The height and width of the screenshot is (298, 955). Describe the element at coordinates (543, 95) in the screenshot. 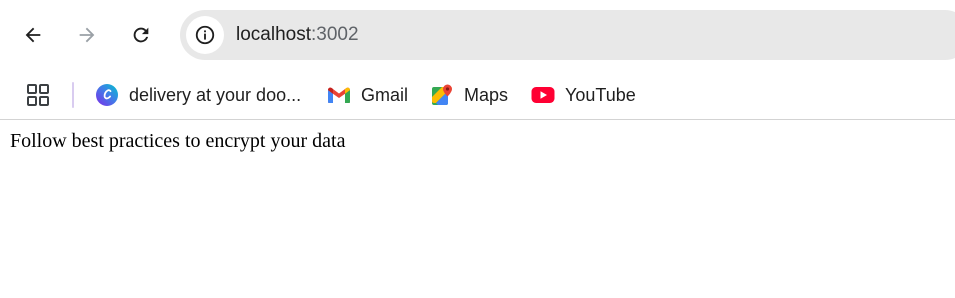

I see `youtube-icon` at that location.